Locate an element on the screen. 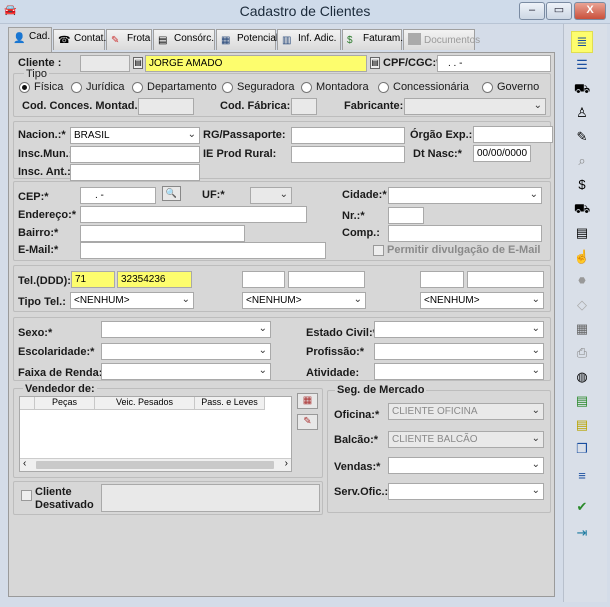  fabricante-select: ⌄ is located at coordinates (475, 106).